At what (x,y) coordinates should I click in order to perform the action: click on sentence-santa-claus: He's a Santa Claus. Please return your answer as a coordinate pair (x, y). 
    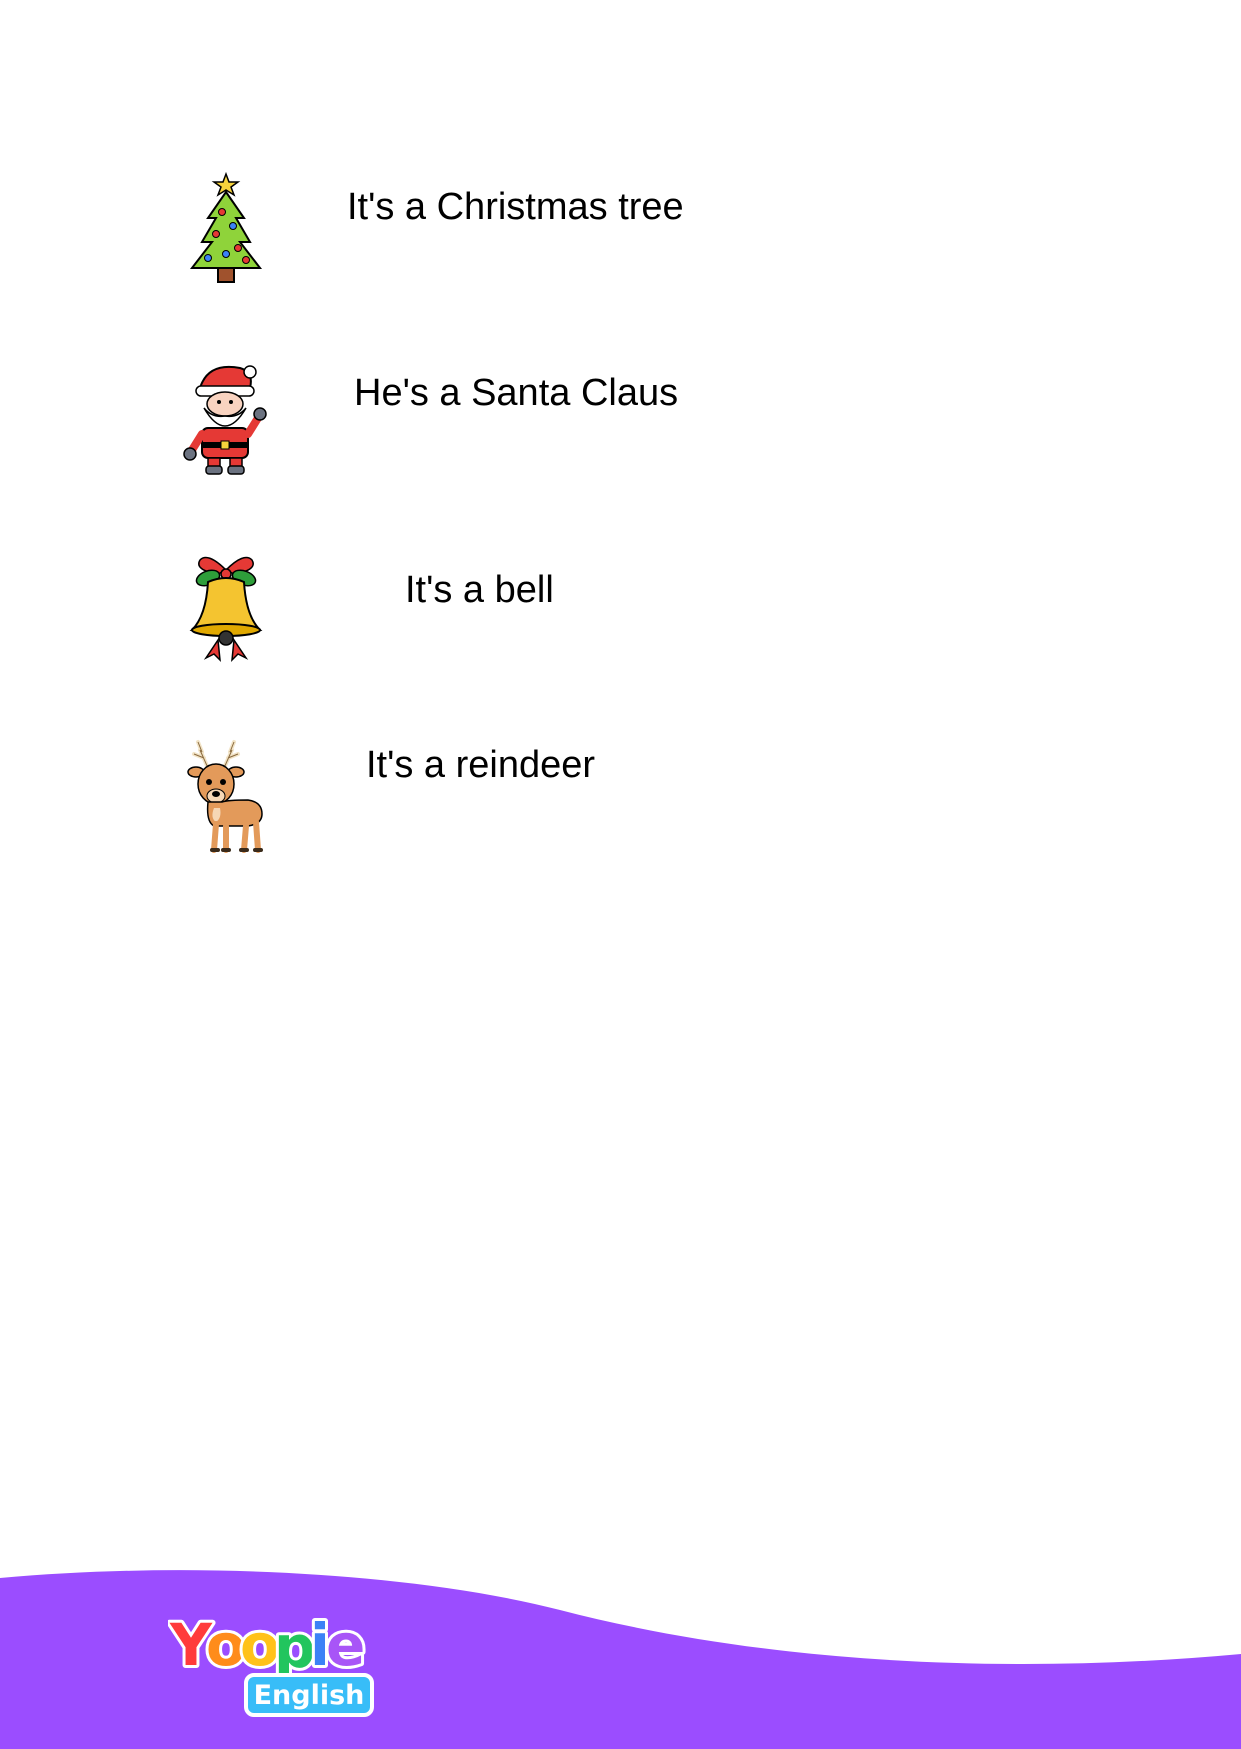
    Looking at the image, I should click on (516, 393).